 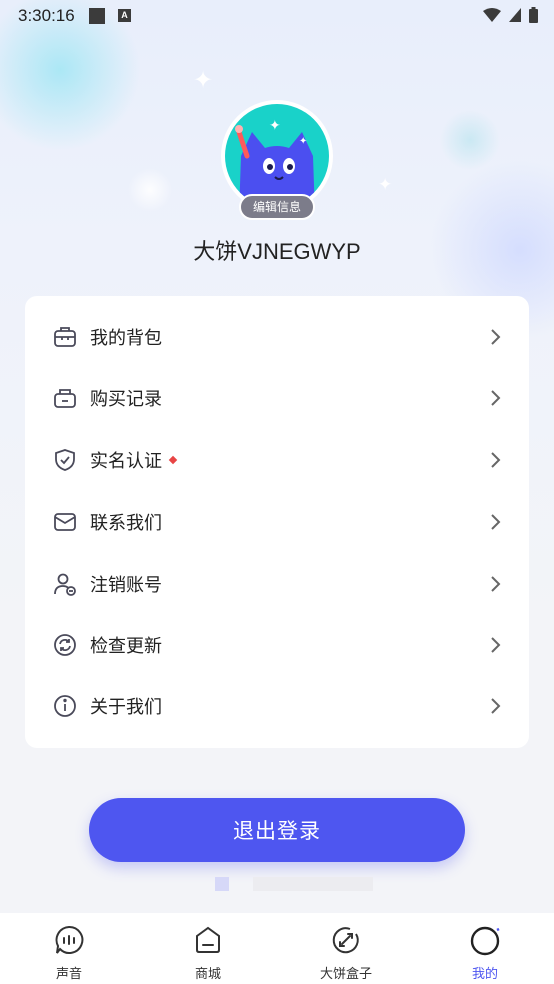 I want to click on nav-tab-dabing-box: 大饼盒子, so click(x=346, y=948).